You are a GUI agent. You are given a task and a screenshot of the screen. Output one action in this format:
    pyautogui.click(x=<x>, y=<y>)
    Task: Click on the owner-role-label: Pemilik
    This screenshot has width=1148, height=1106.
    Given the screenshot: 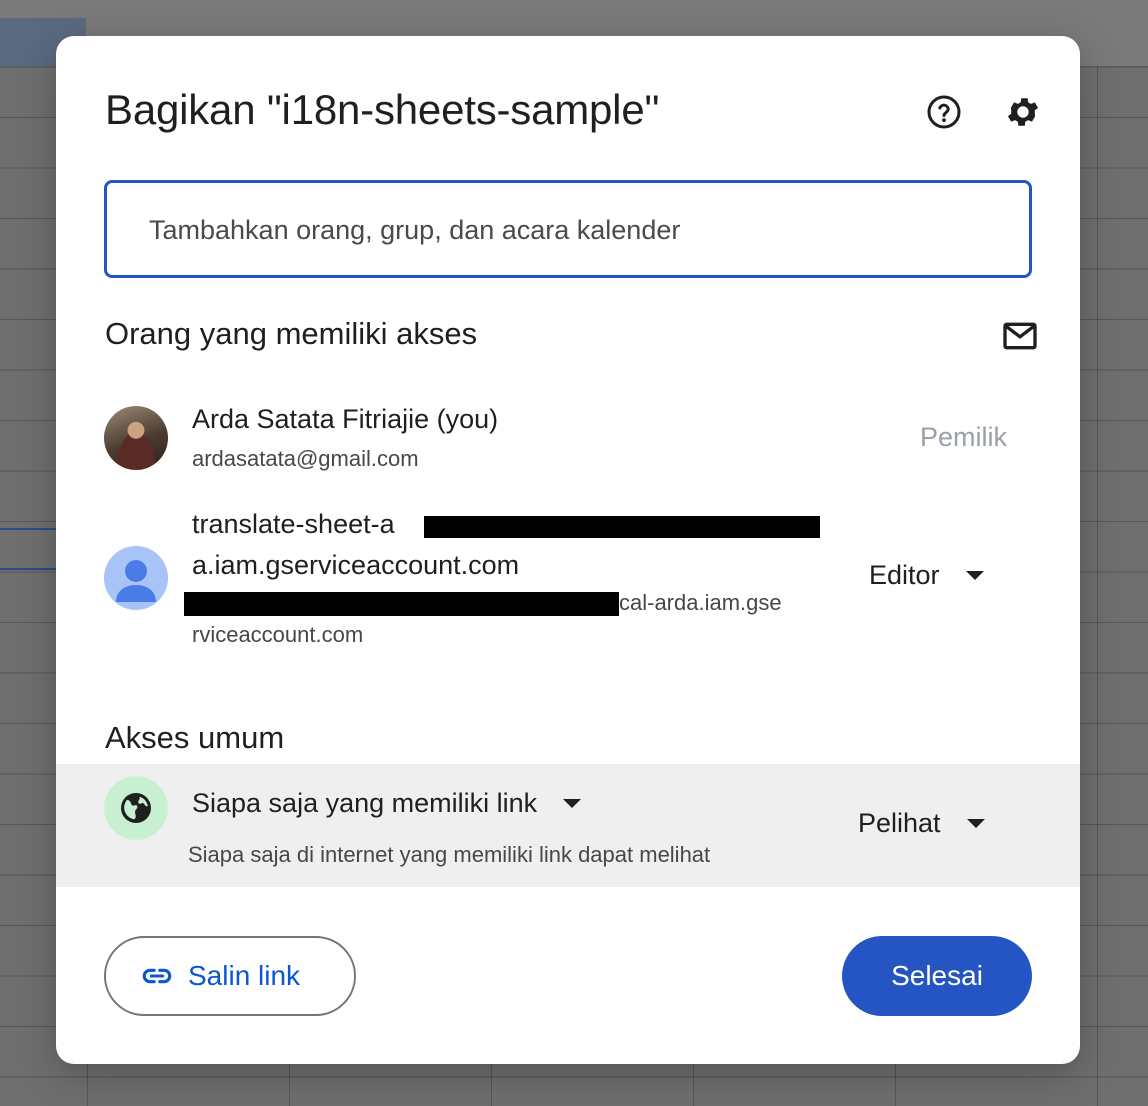 What is the action you would take?
    pyautogui.click(x=964, y=437)
    